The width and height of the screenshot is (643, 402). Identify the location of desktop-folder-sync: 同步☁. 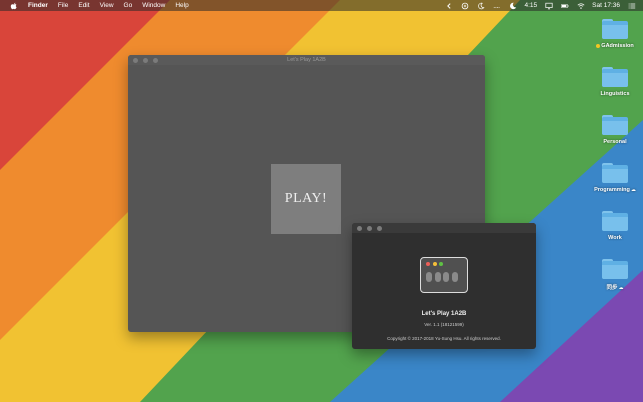
(615, 275).